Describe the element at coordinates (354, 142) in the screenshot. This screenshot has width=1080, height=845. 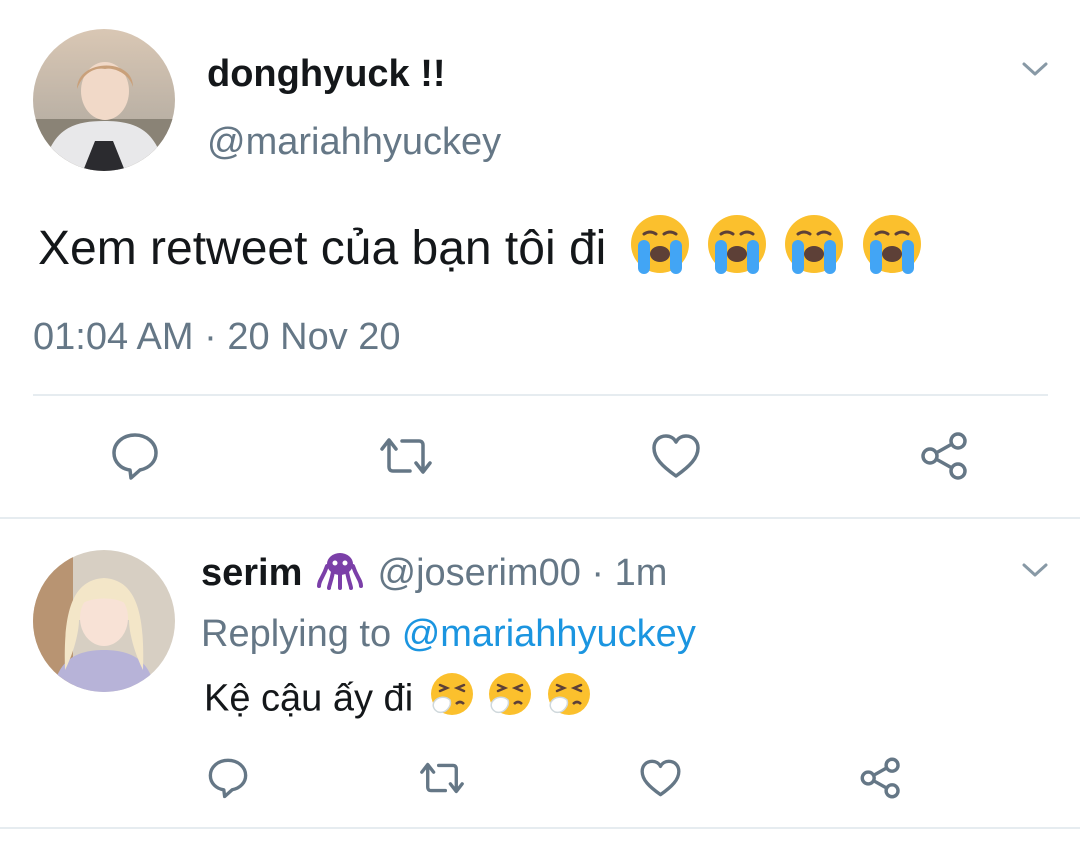
I see `handle: @mariahhyuckey` at that location.